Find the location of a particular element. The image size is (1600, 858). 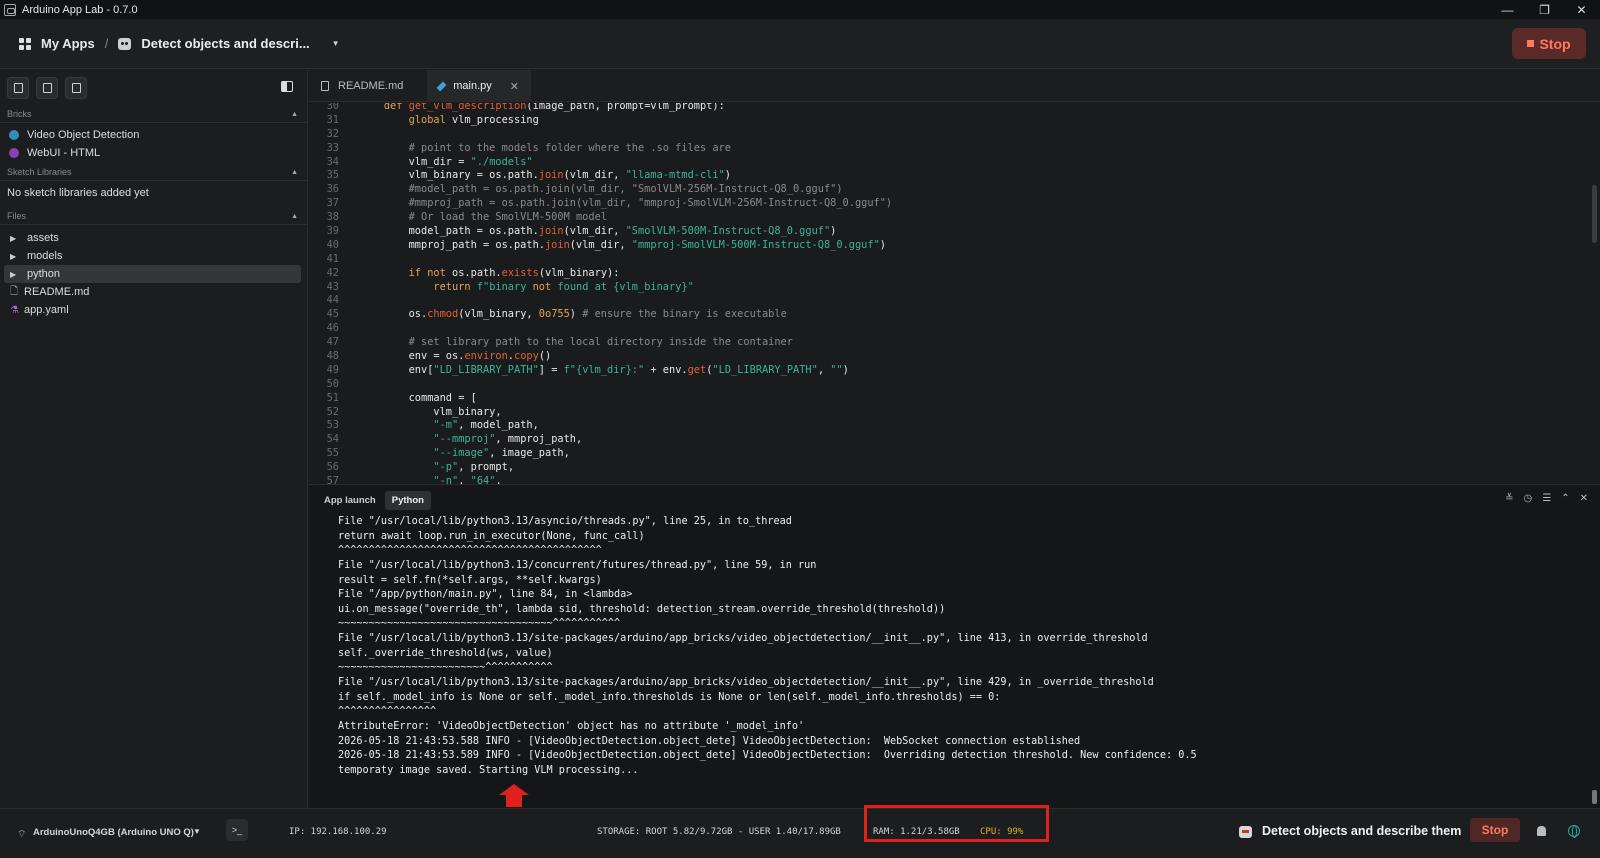

file-tree-item: ▶ assets is located at coordinates (153, 238).